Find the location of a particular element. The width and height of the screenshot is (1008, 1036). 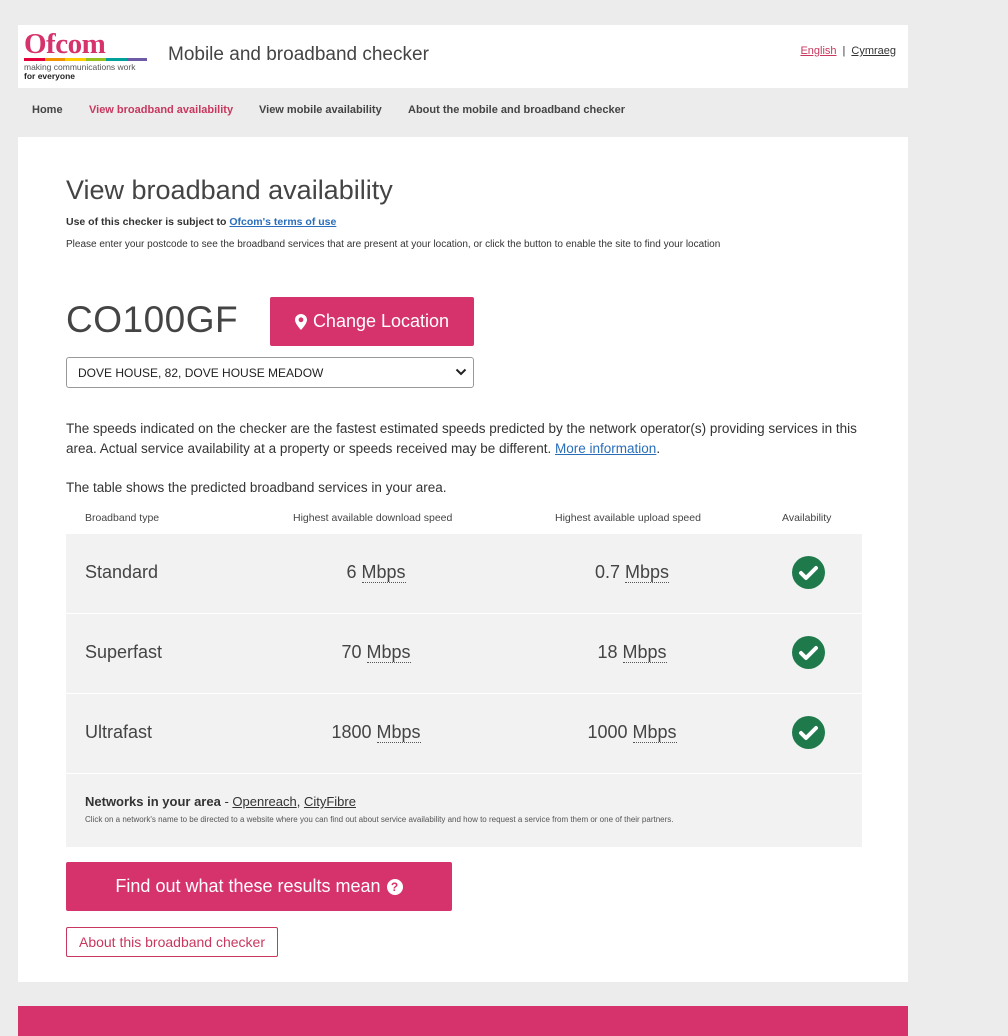

app-title: Mobile and broadband checker is located at coordinates (298, 54).